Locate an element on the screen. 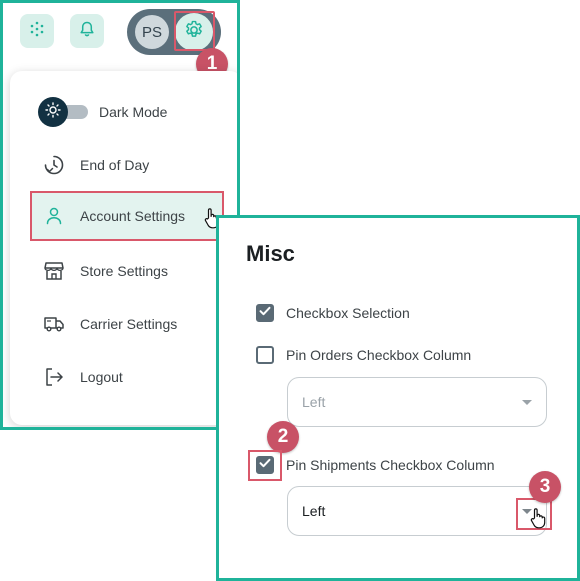 The height and width of the screenshot is (581, 580). pin-shipments-row: Pin Shipments Checkbox Column is located at coordinates (375, 465).